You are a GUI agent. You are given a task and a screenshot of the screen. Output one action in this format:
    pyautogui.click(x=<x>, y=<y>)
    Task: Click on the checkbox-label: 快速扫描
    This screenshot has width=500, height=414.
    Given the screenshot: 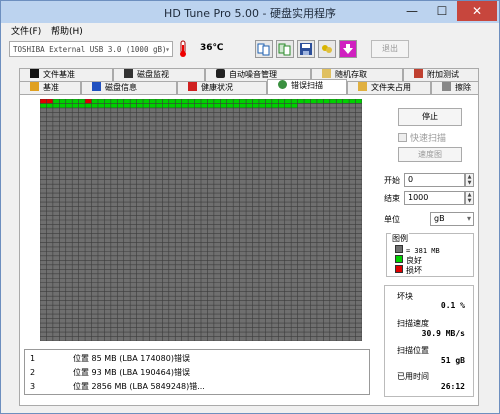 What is the action you would take?
    pyautogui.click(x=428, y=139)
    